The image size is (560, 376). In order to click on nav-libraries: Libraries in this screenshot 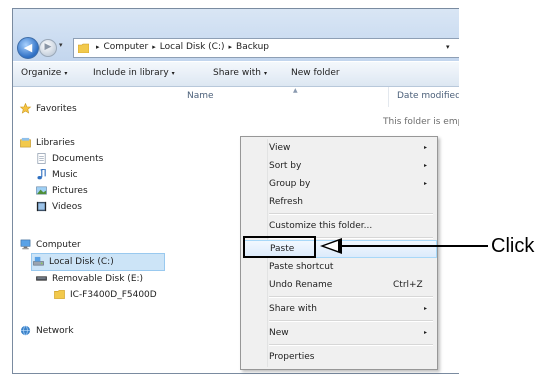, I will do `click(47, 143)`.